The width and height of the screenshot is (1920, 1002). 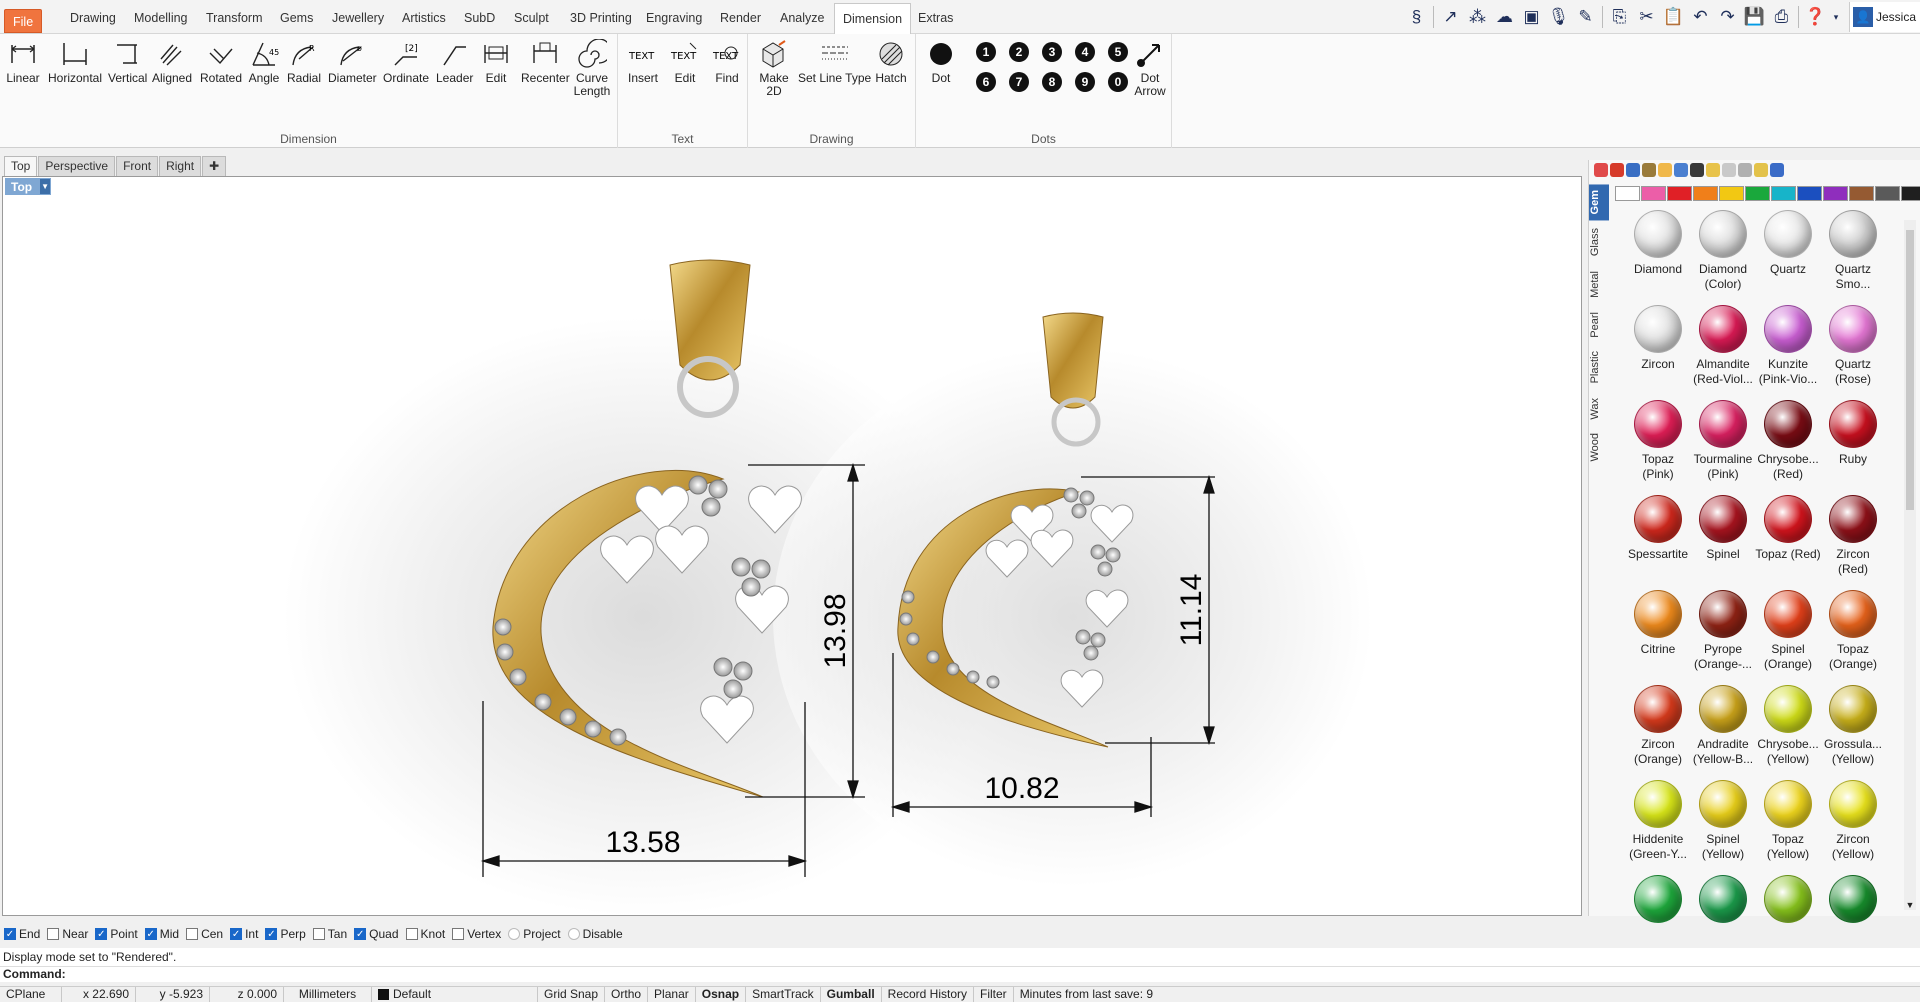 What do you see at coordinates (22, 934) in the screenshot?
I see `osnap-end: ✓ End` at bounding box center [22, 934].